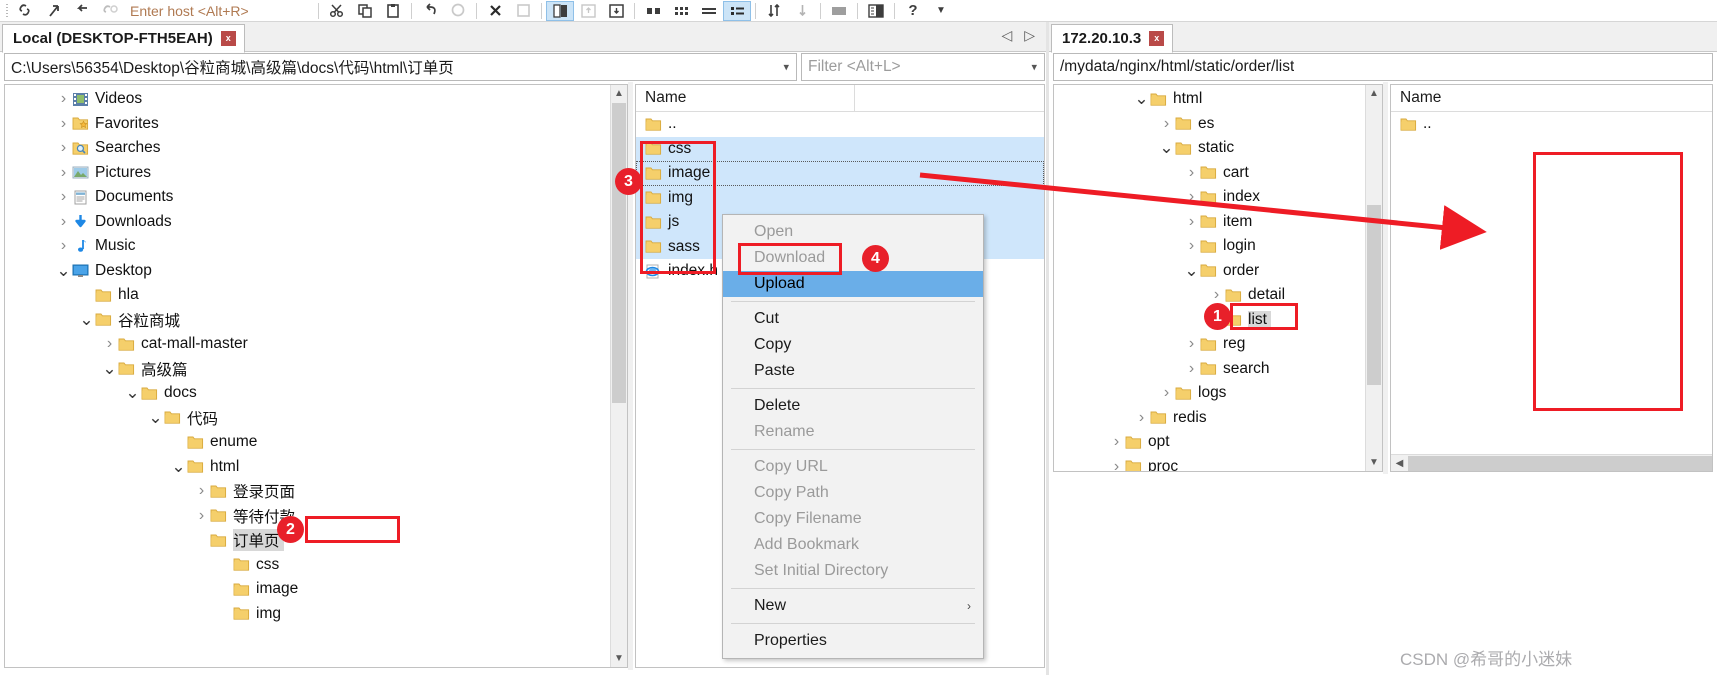 This screenshot has height=675, width=1717. What do you see at coordinates (853, 319) in the screenshot?
I see `context-menu-item-cut: Cut` at bounding box center [853, 319].